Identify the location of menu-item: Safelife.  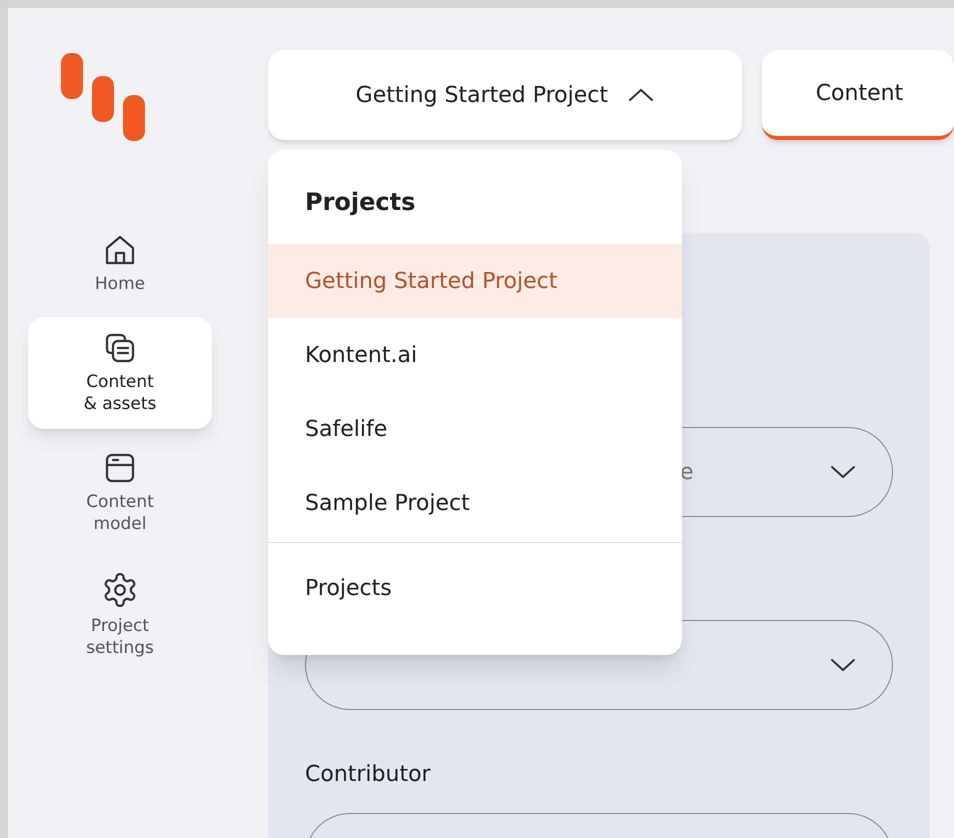
(475, 429).